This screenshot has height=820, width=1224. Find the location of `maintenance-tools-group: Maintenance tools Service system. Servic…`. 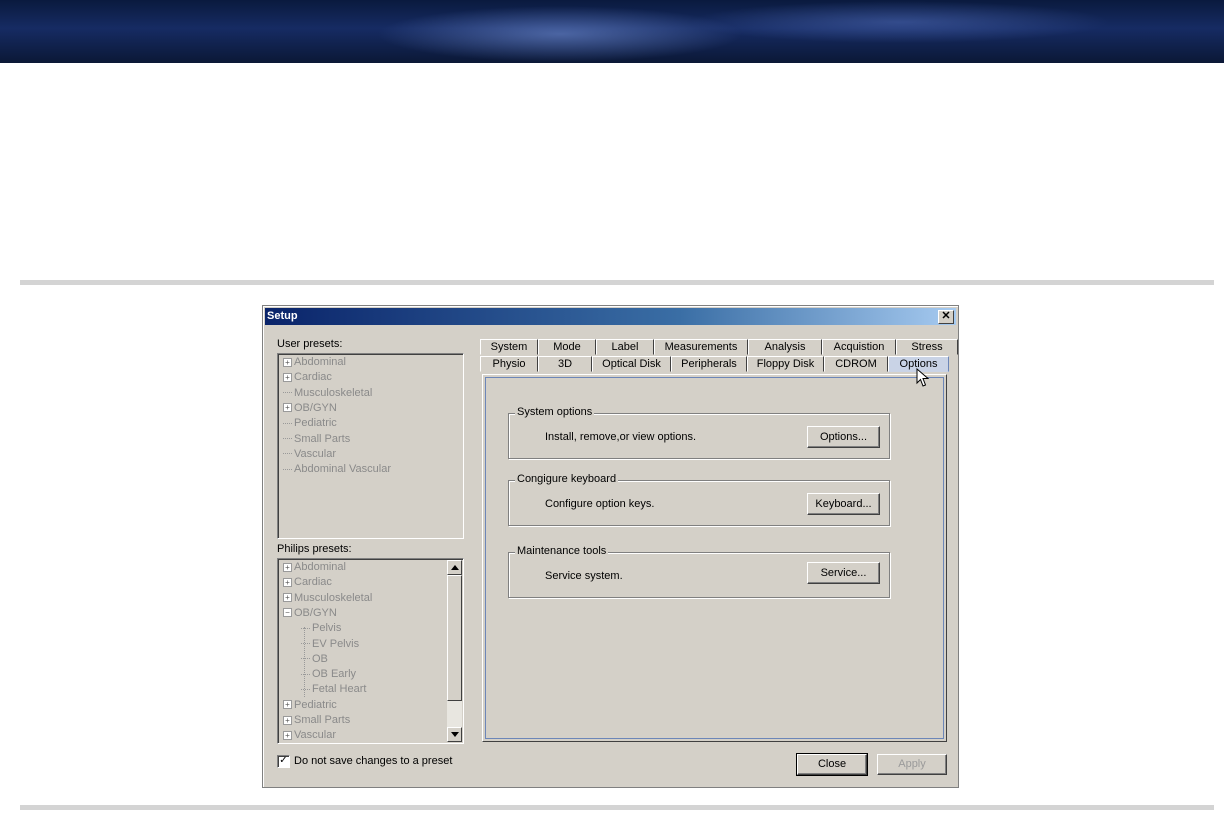

maintenance-tools-group: Maintenance tools Service system. Servic… is located at coordinates (699, 571).